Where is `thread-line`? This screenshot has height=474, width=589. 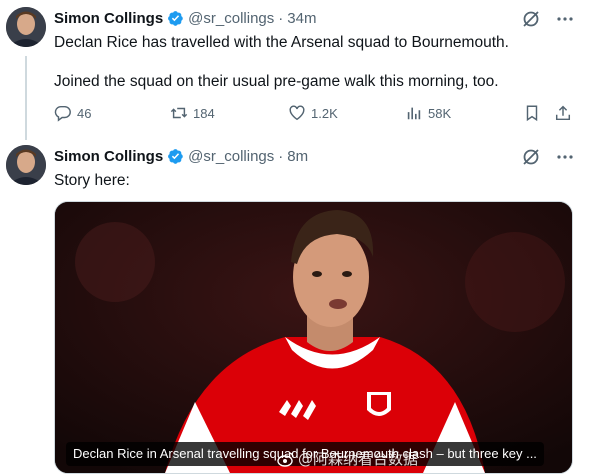 thread-line is located at coordinates (26, 98).